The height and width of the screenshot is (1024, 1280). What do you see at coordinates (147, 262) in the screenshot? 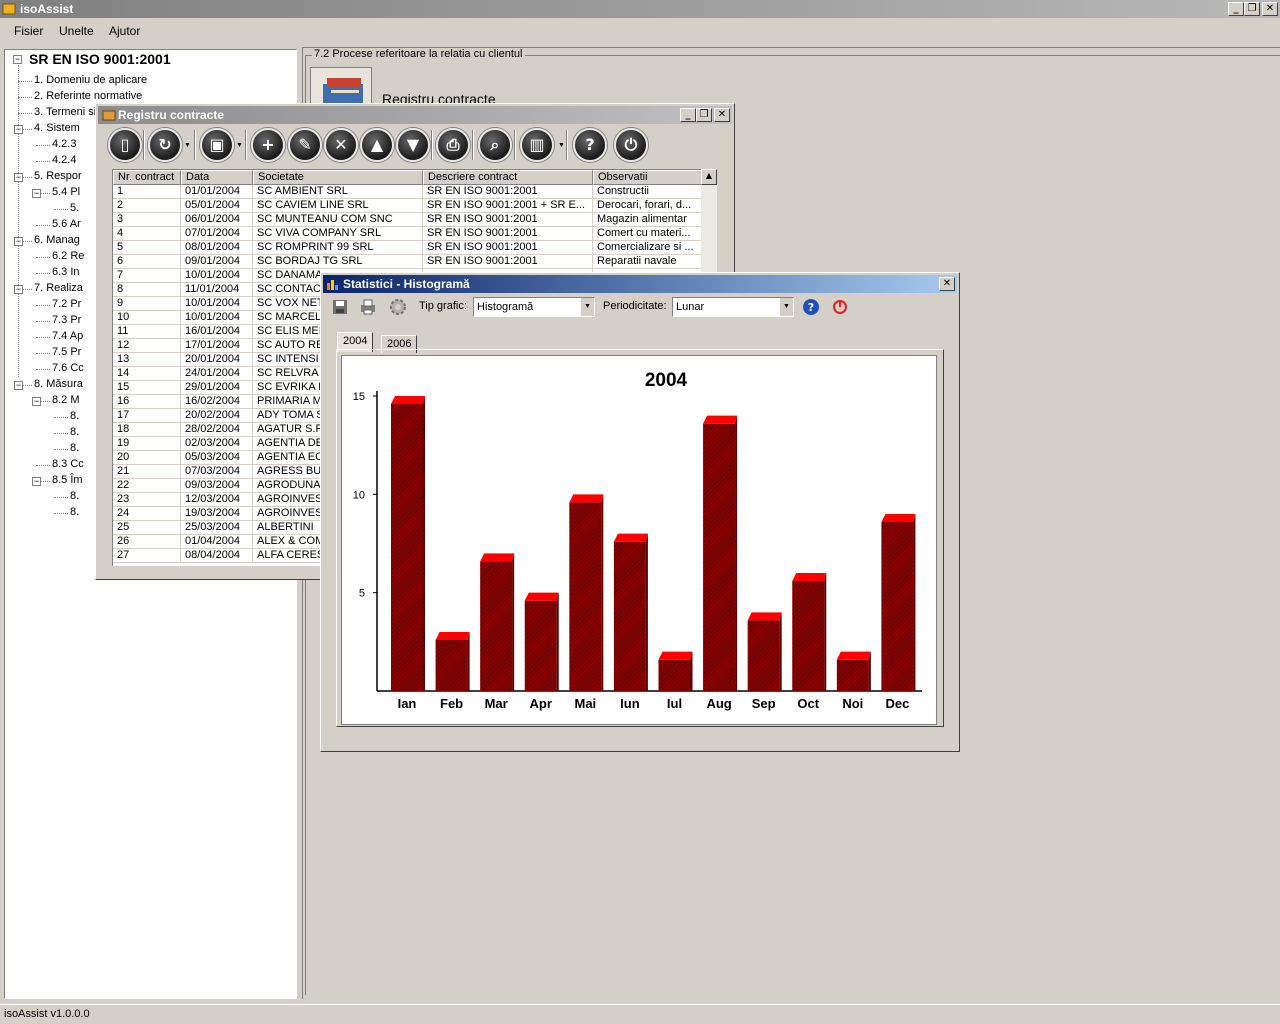
I see `grid-cell: 6` at bounding box center [147, 262].